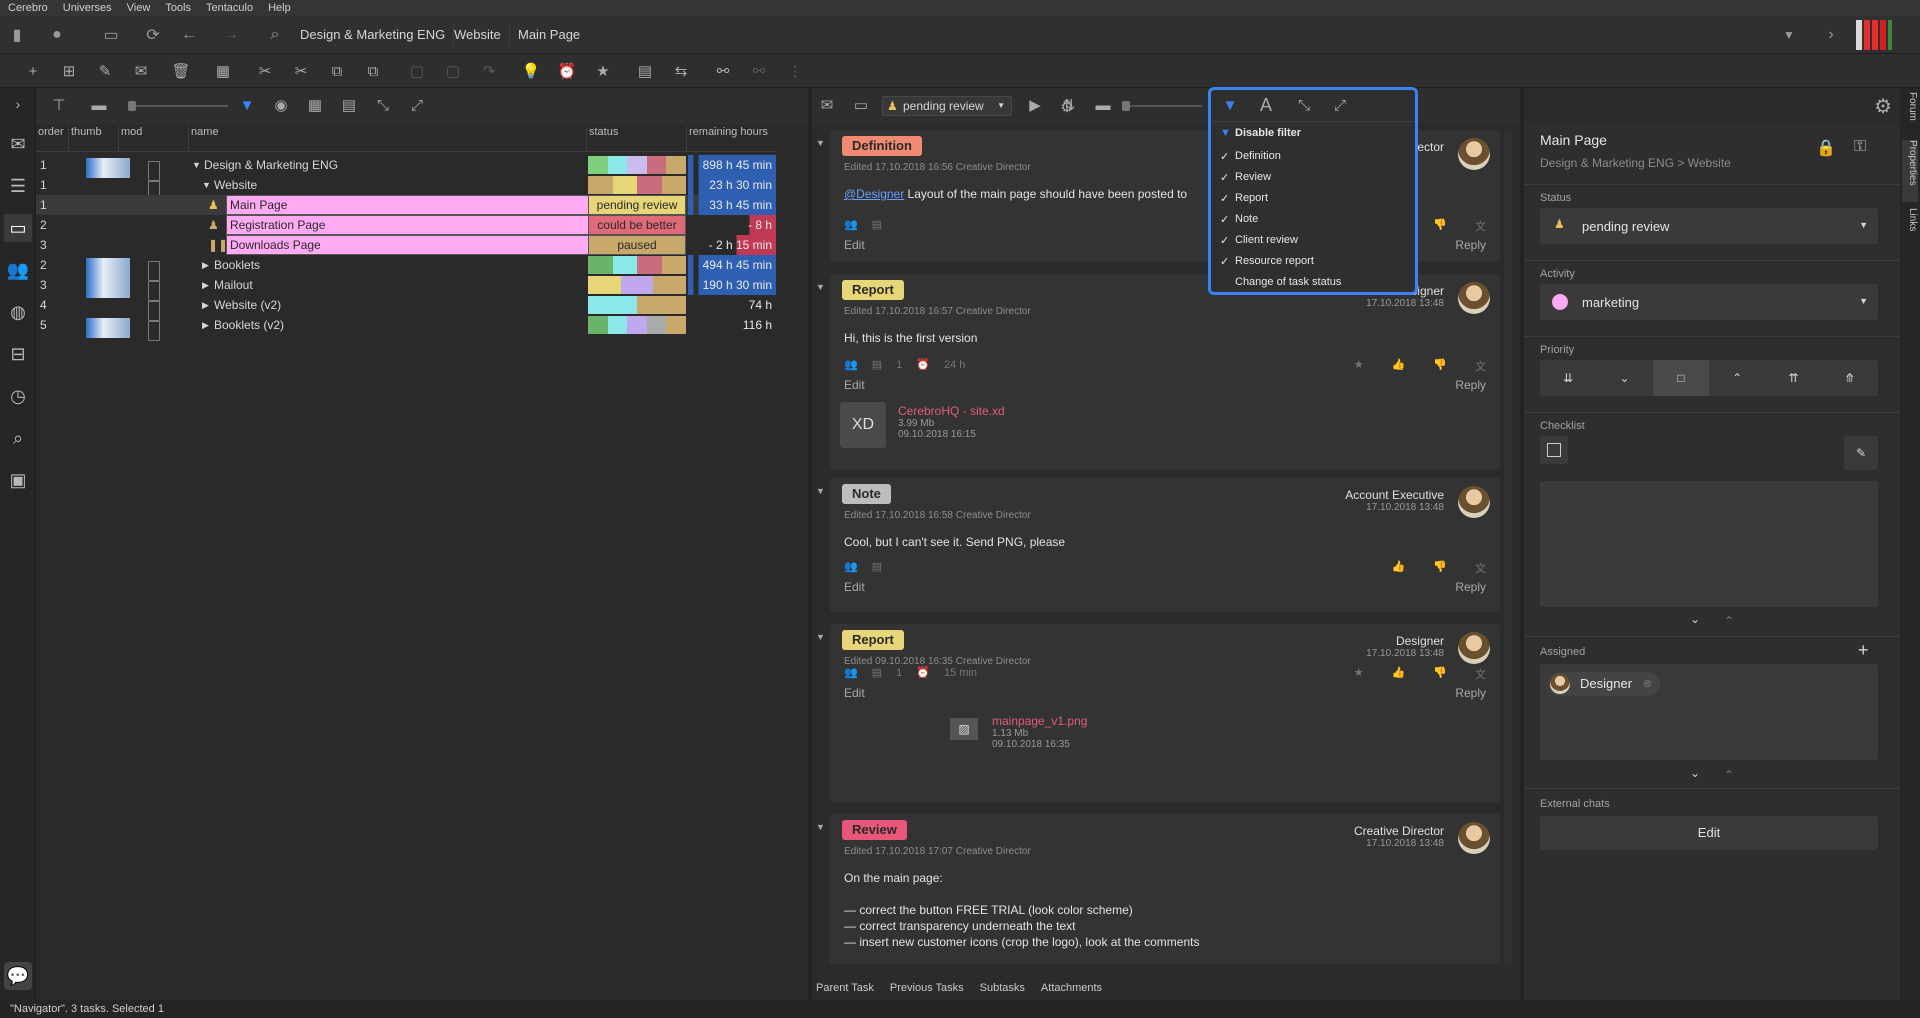 The image size is (1920, 1018). Describe the element at coordinates (759, 71) in the screenshot. I see `unlink-icon: ⚯` at that location.